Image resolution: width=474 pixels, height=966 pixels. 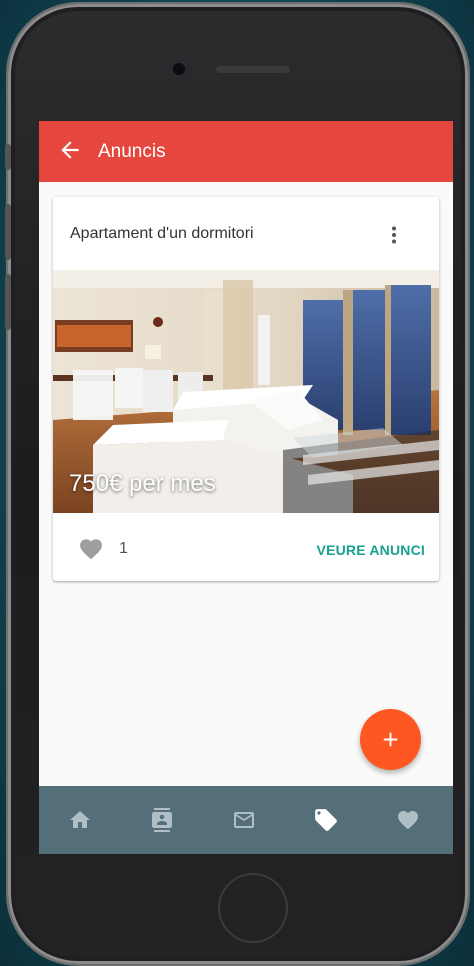 I want to click on front-camera, so click(x=179, y=69).